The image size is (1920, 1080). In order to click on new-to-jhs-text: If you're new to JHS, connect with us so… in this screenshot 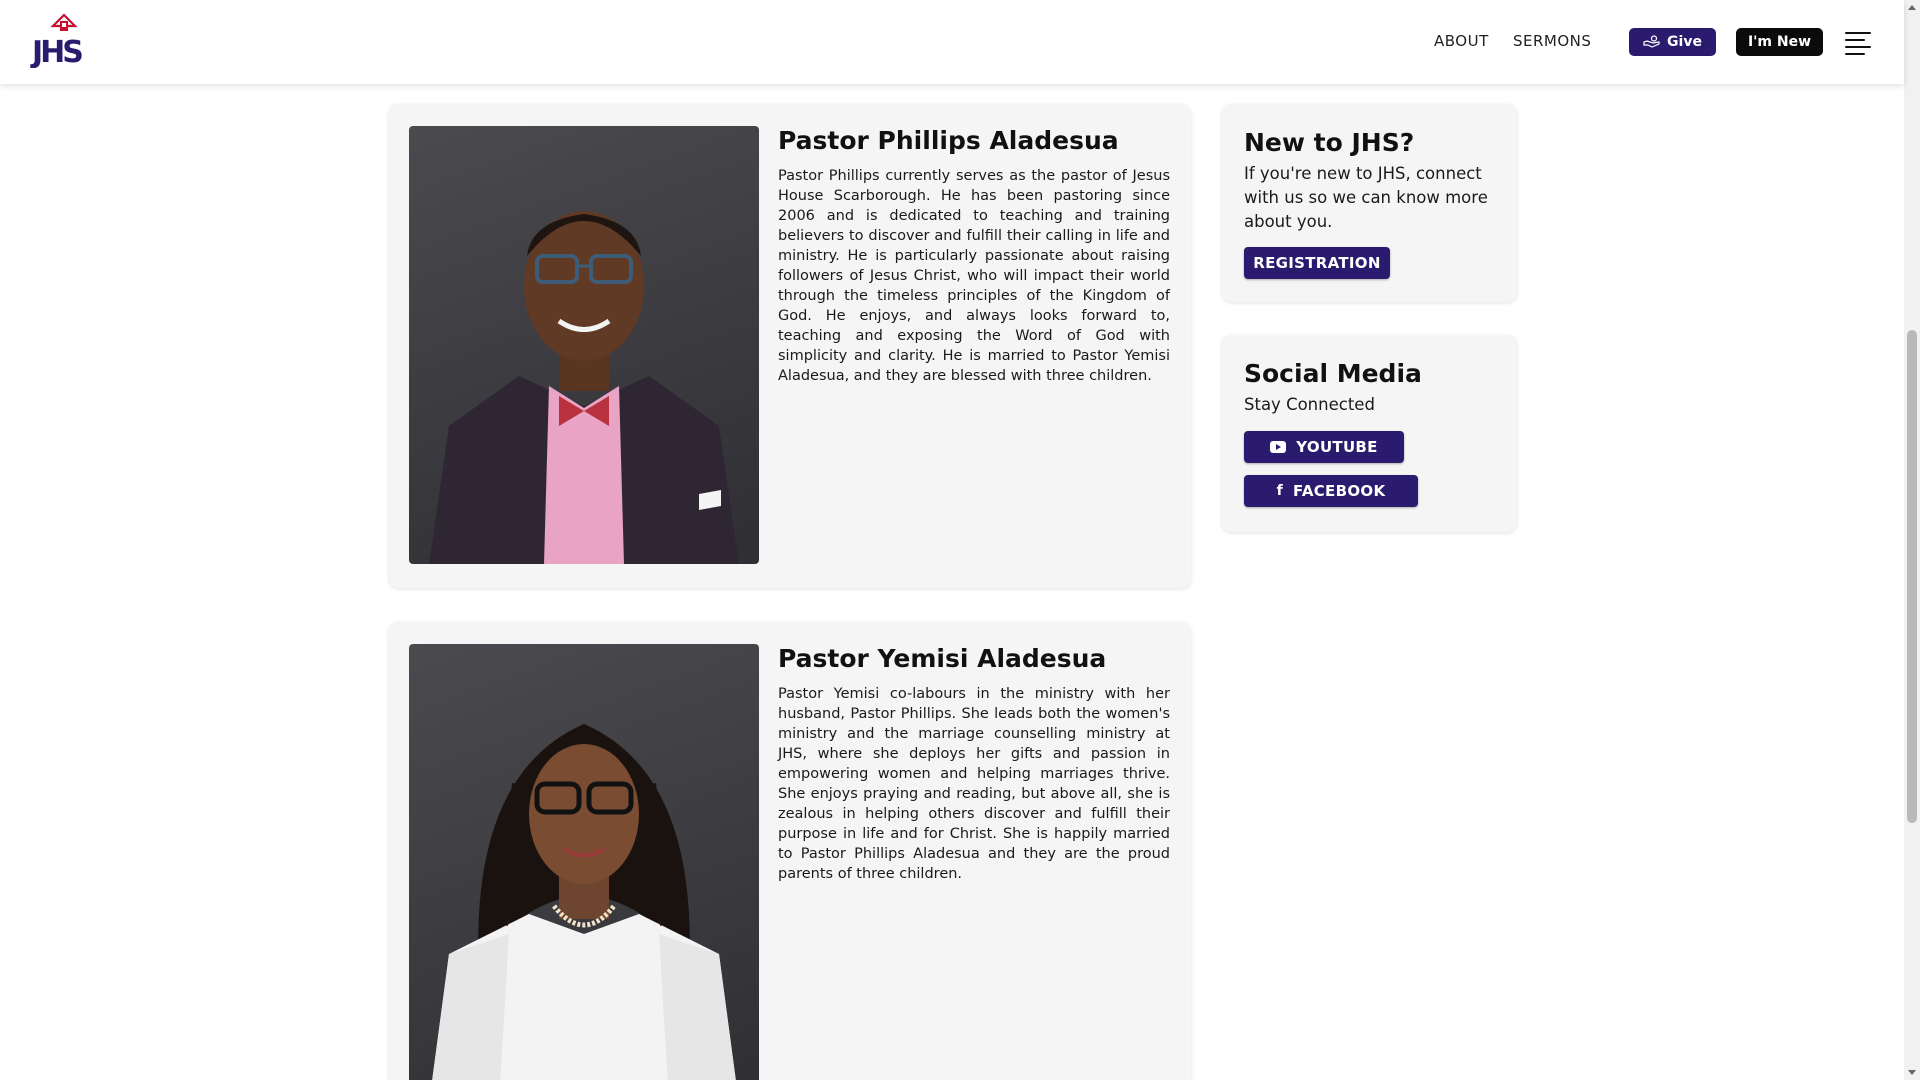, I will do `click(1366, 197)`.